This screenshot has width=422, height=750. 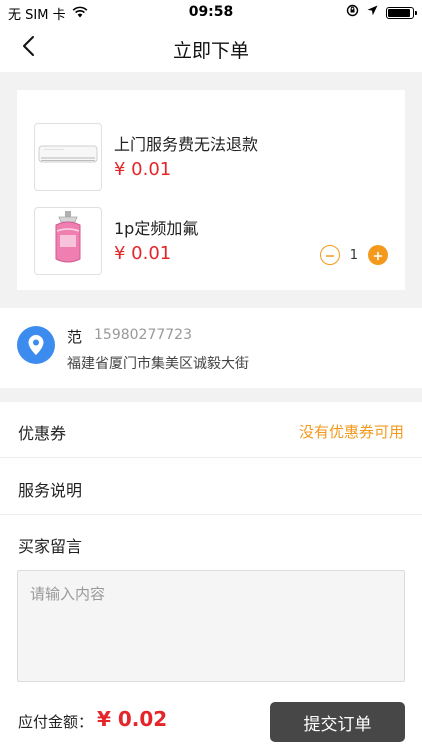 What do you see at coordinates (186, 144) in the screenshot?
I see `product-name: 上门服务费无法退款` at bounding box center [186, 144].